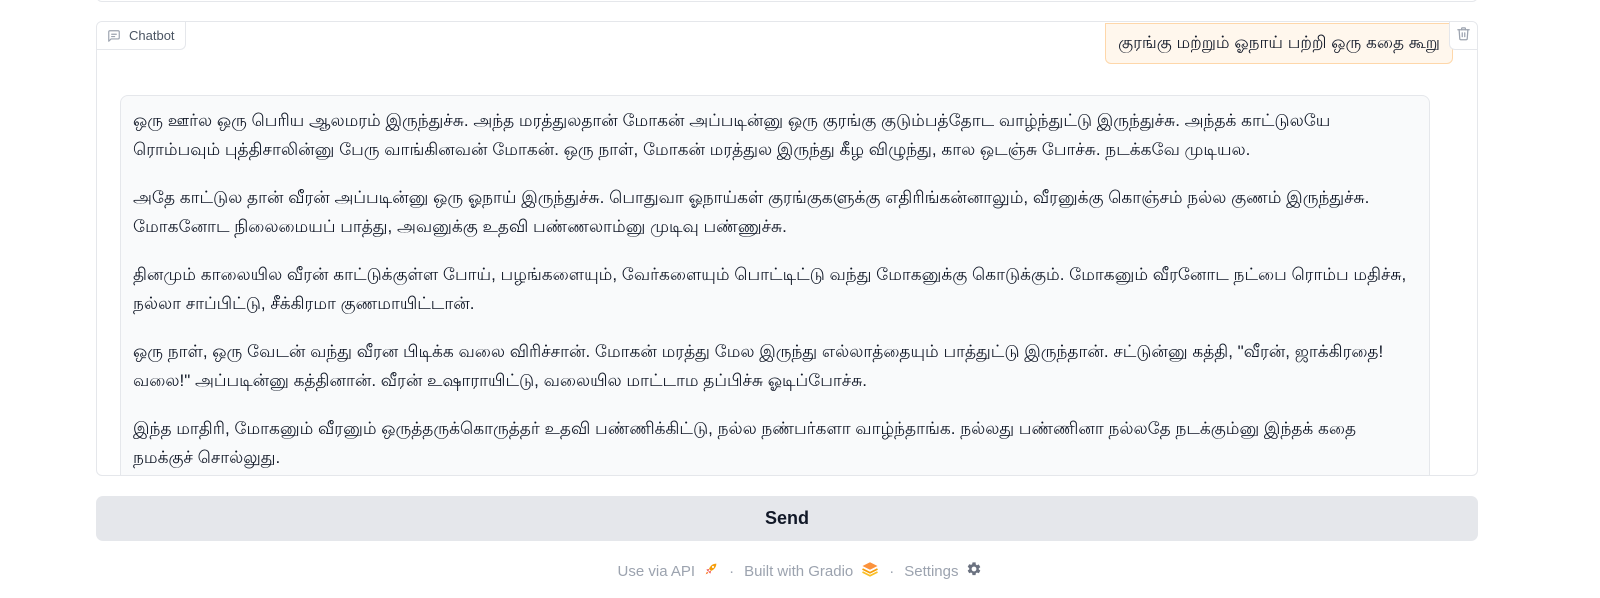 This screenshot has height=598, width=1600. I want to click on user-message: குரங்கு மற்றும் ஓநாய் பற்றி ஒரு கதை கூறு, so click(1279, 43).